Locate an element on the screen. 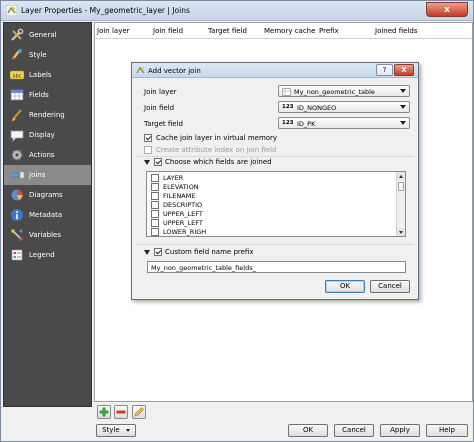 The height and width of the screenshot is (442, 474). join-layer-combo: My_non_geometric_table is located at coordinates (344, 91).